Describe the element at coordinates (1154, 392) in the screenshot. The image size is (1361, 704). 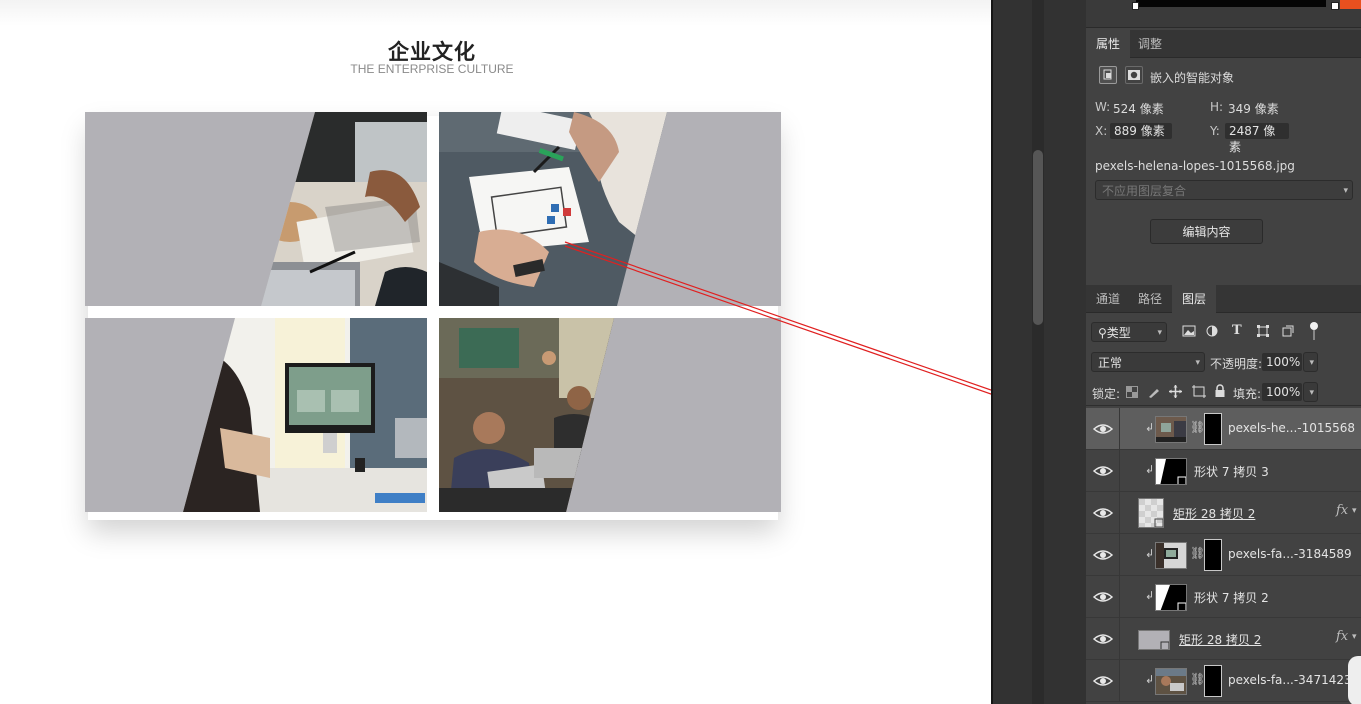
I see `lock-pixels-icon` at that location.